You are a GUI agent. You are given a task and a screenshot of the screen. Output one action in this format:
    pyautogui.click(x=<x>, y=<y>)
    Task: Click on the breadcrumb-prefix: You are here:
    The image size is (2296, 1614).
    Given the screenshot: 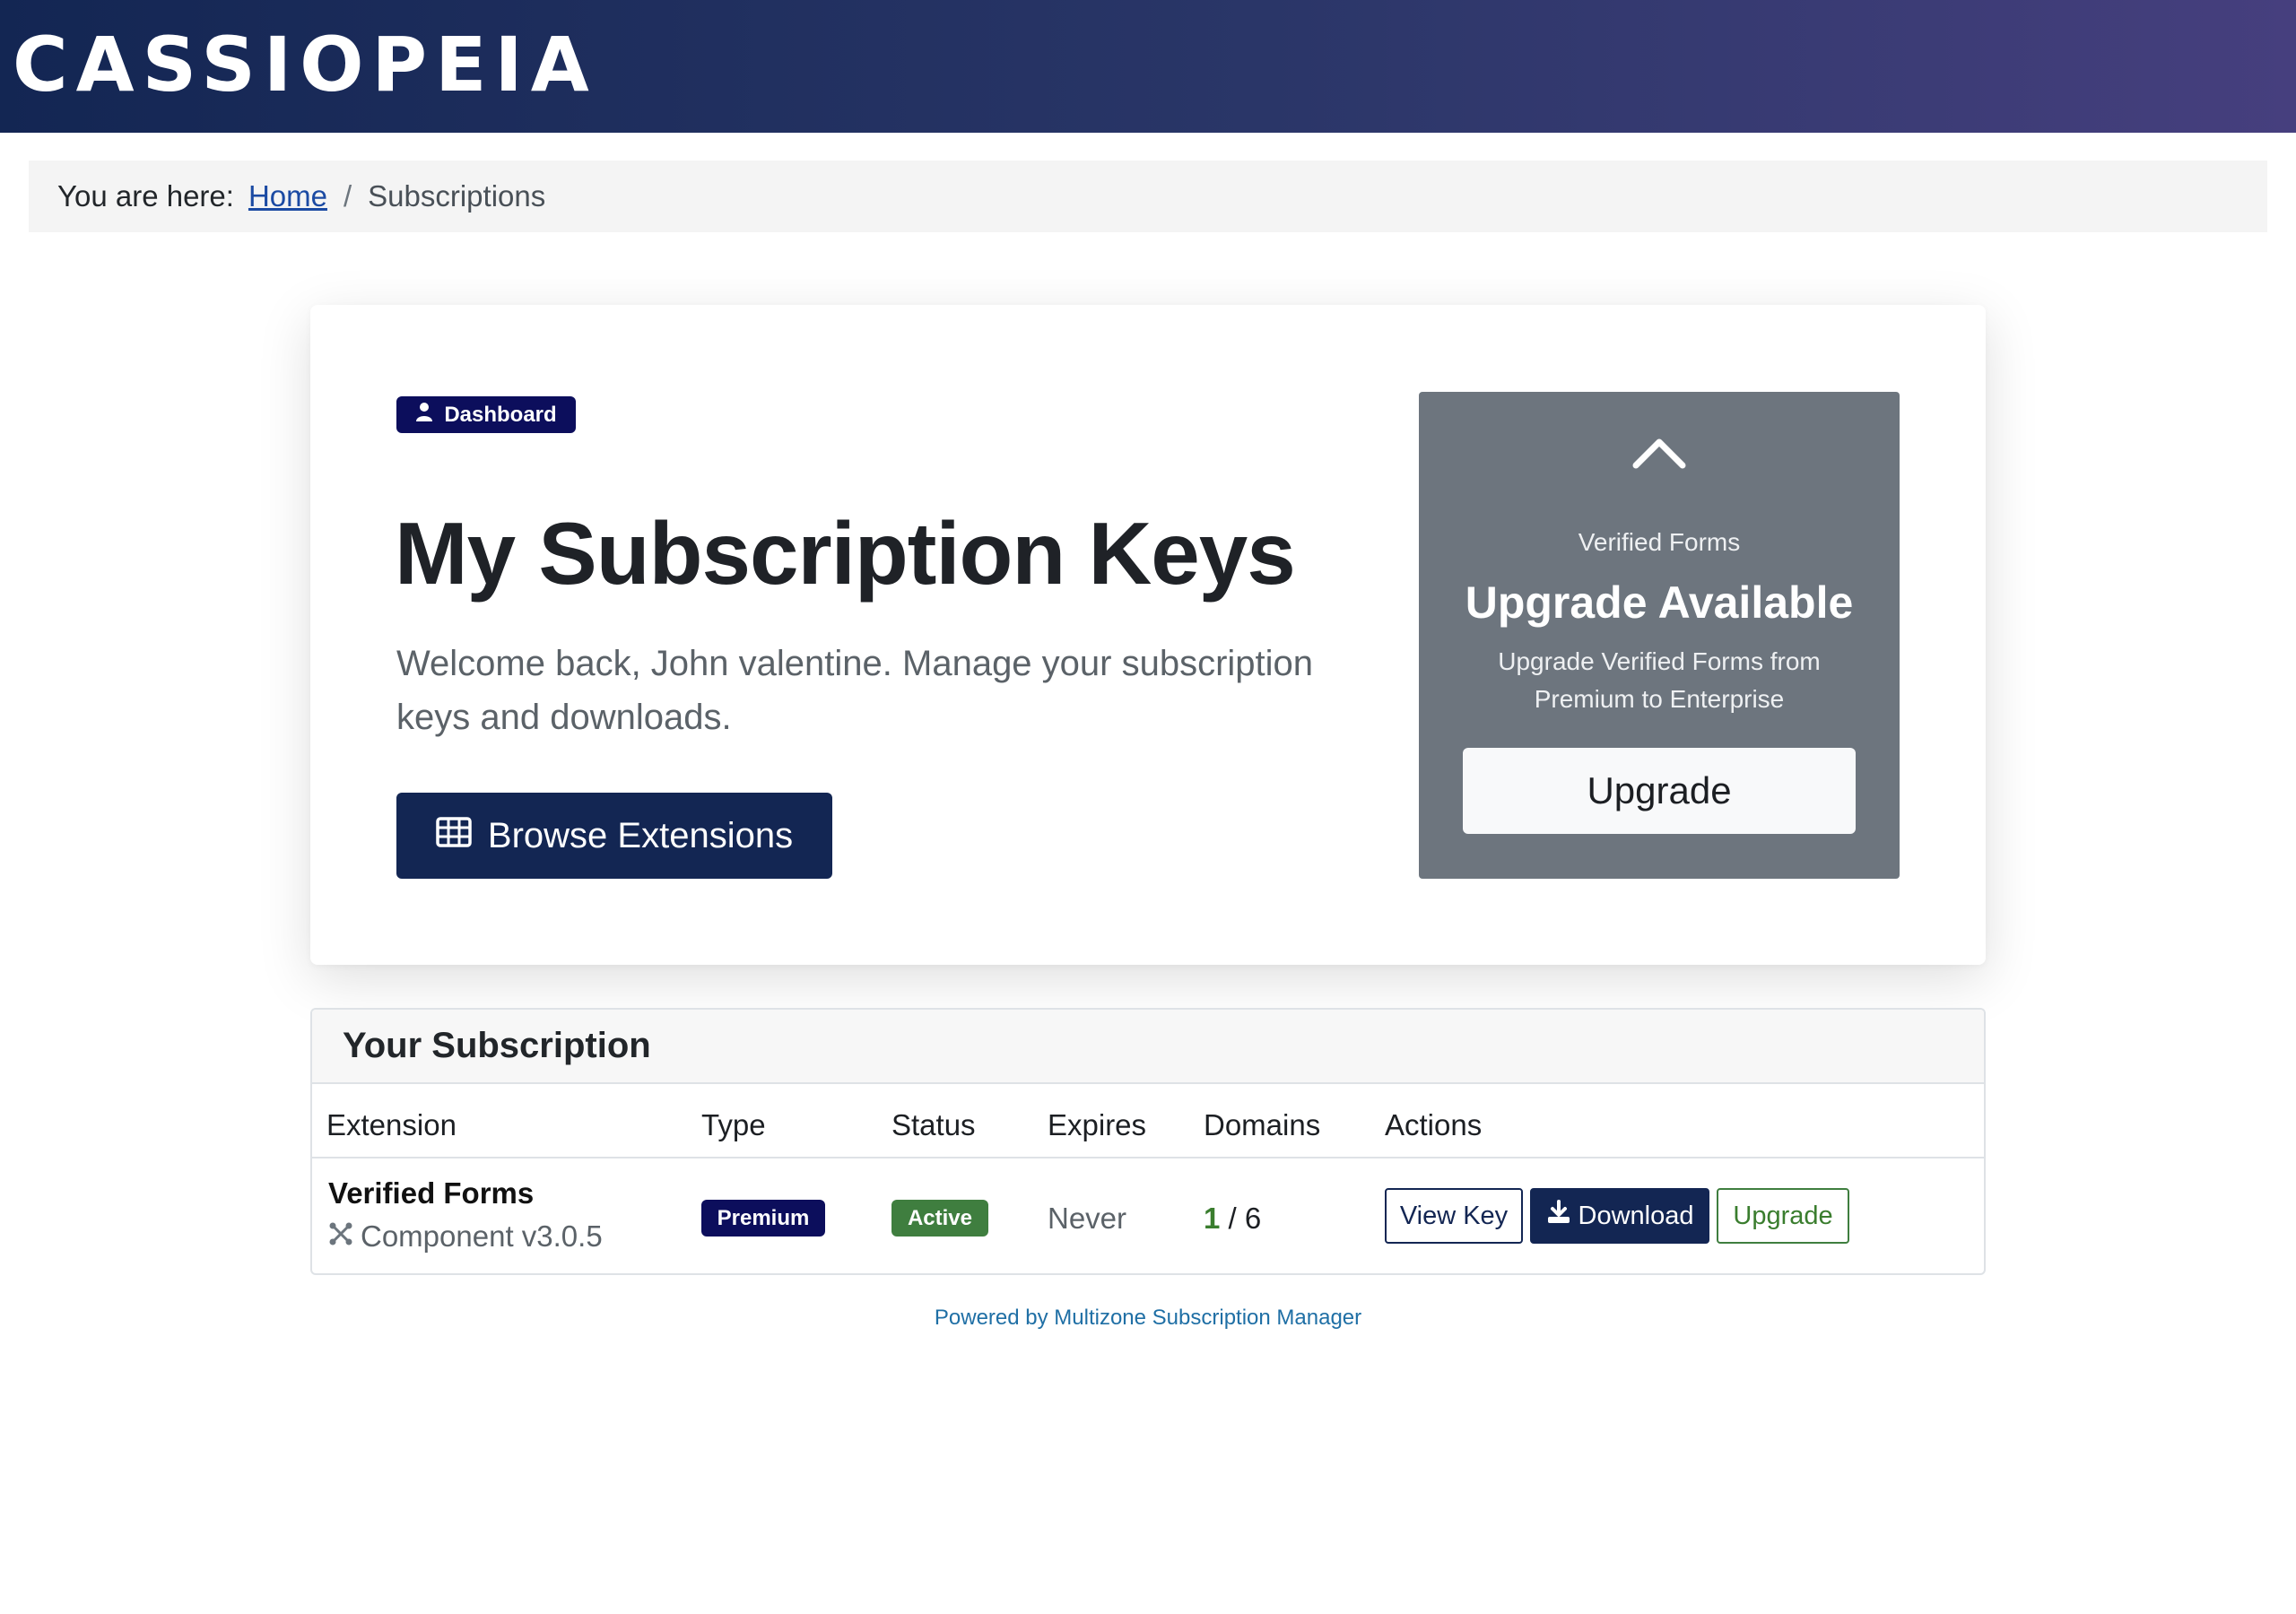 What is the action you would take?
    pyautogui.click(x=145, y=196)
    